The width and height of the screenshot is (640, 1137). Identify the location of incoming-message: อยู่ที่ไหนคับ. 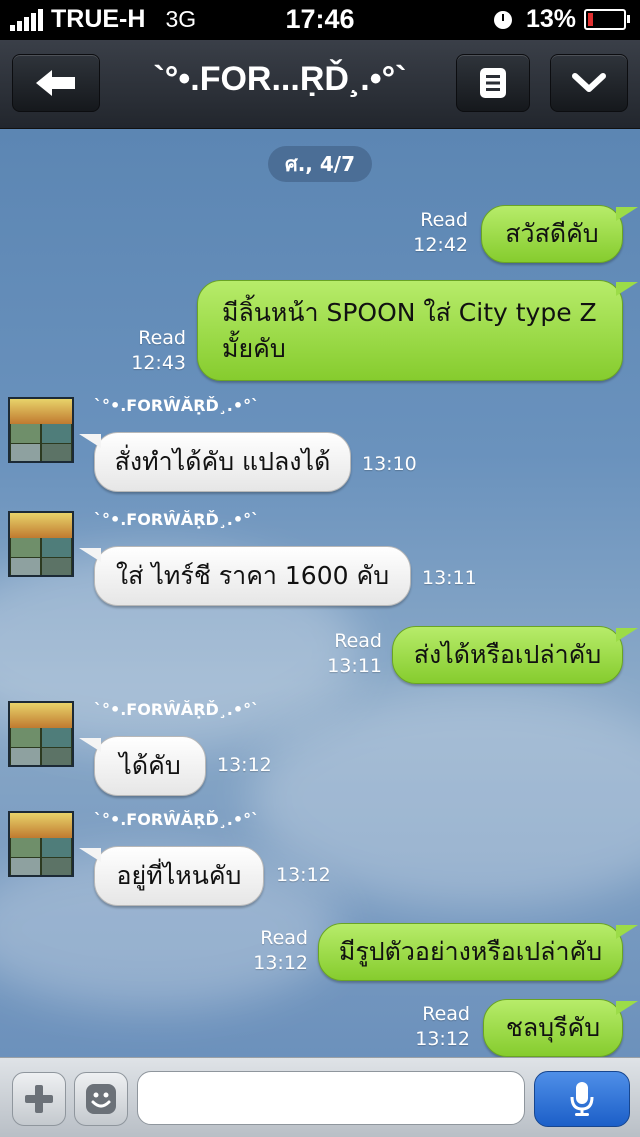
(179, 876).